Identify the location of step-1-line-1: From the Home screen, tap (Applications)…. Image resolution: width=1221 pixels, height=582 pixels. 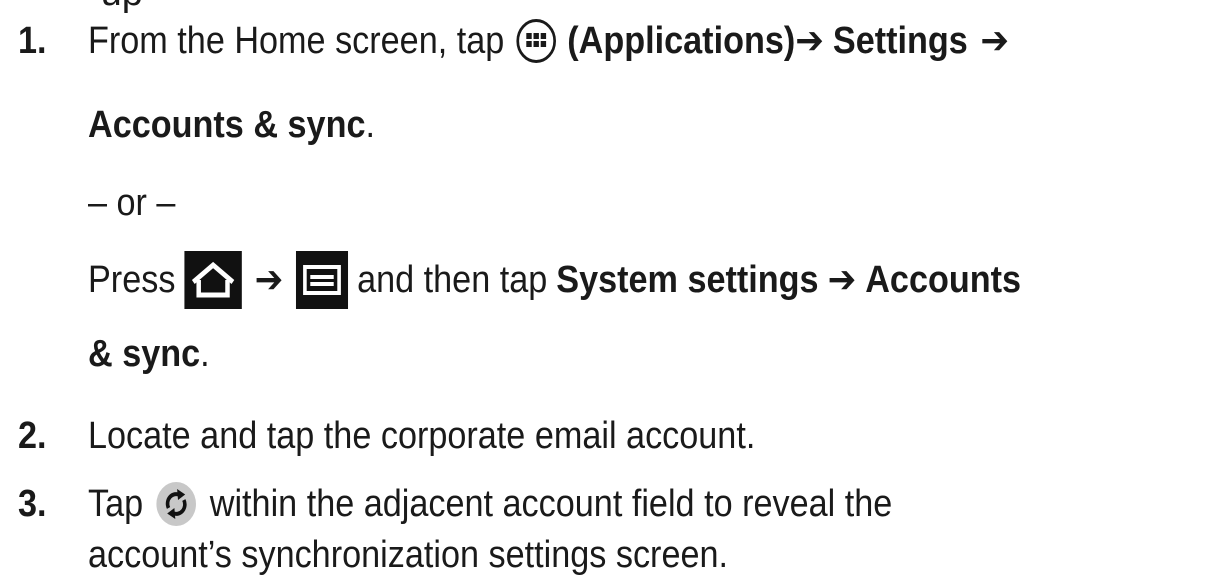
(548, 41).